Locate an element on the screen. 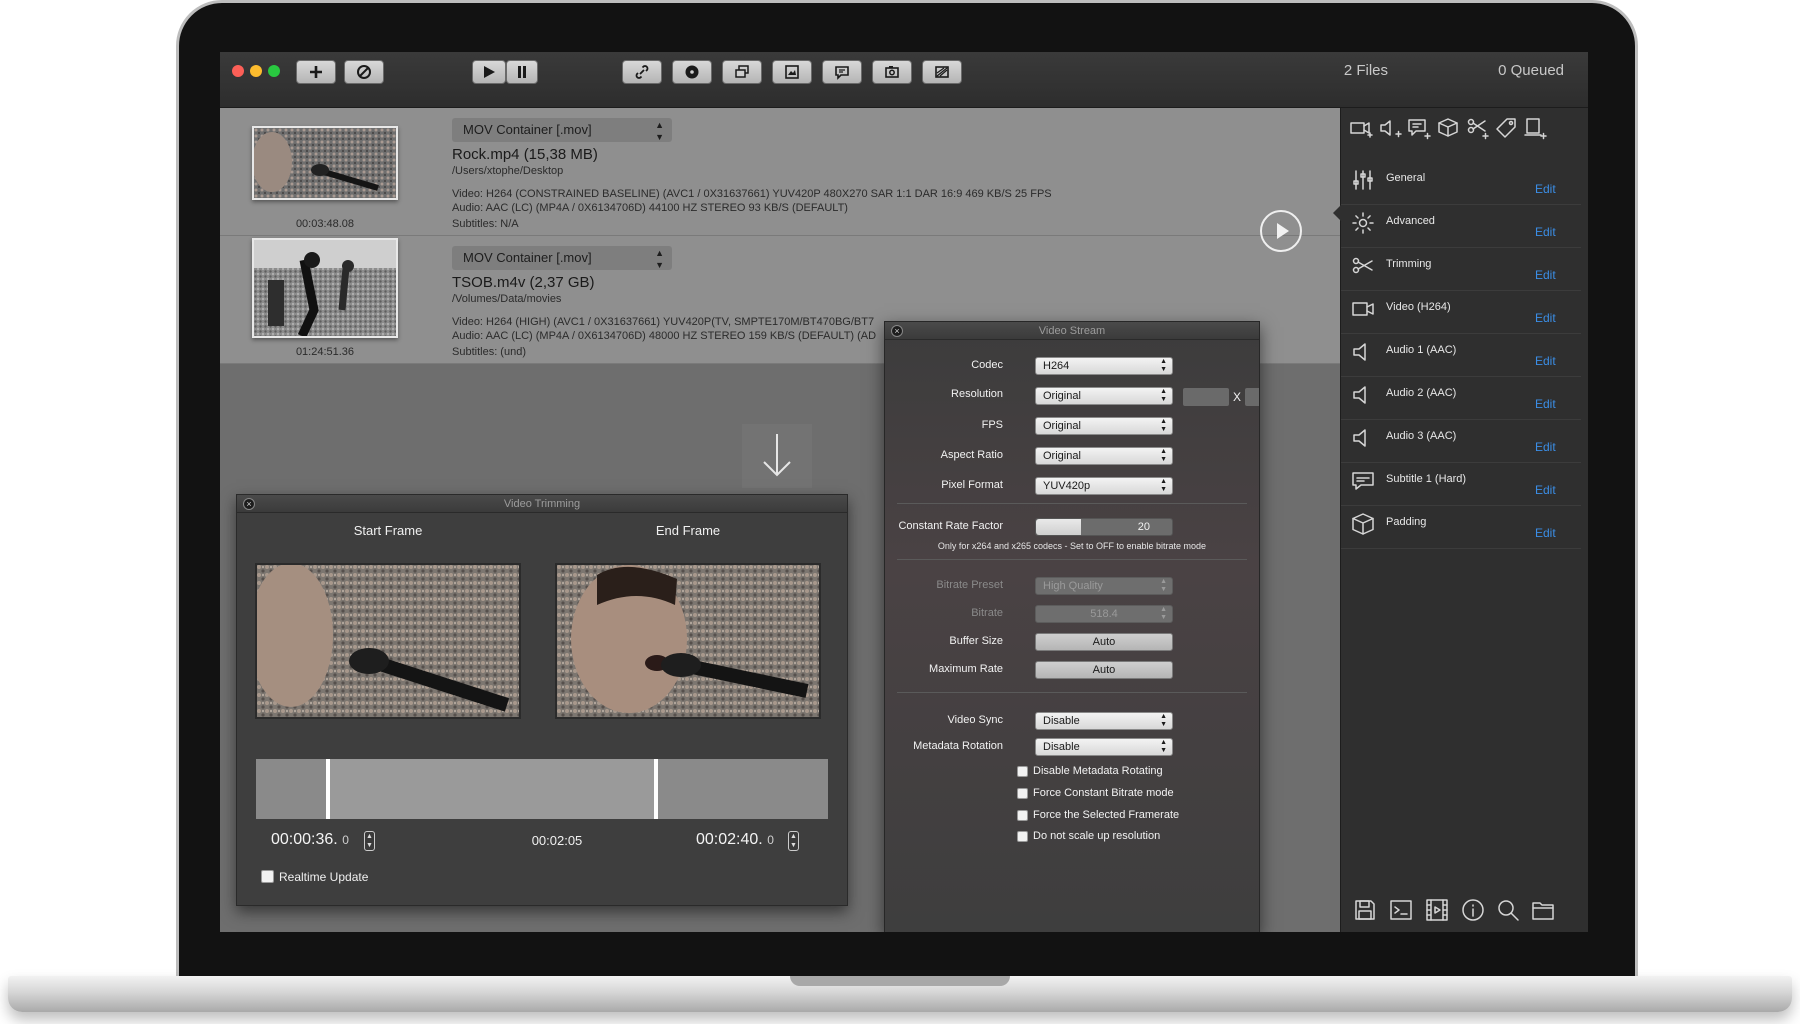 This screenshot has height=1024, width=1800. width-input is located at coordinates (1206, 397).